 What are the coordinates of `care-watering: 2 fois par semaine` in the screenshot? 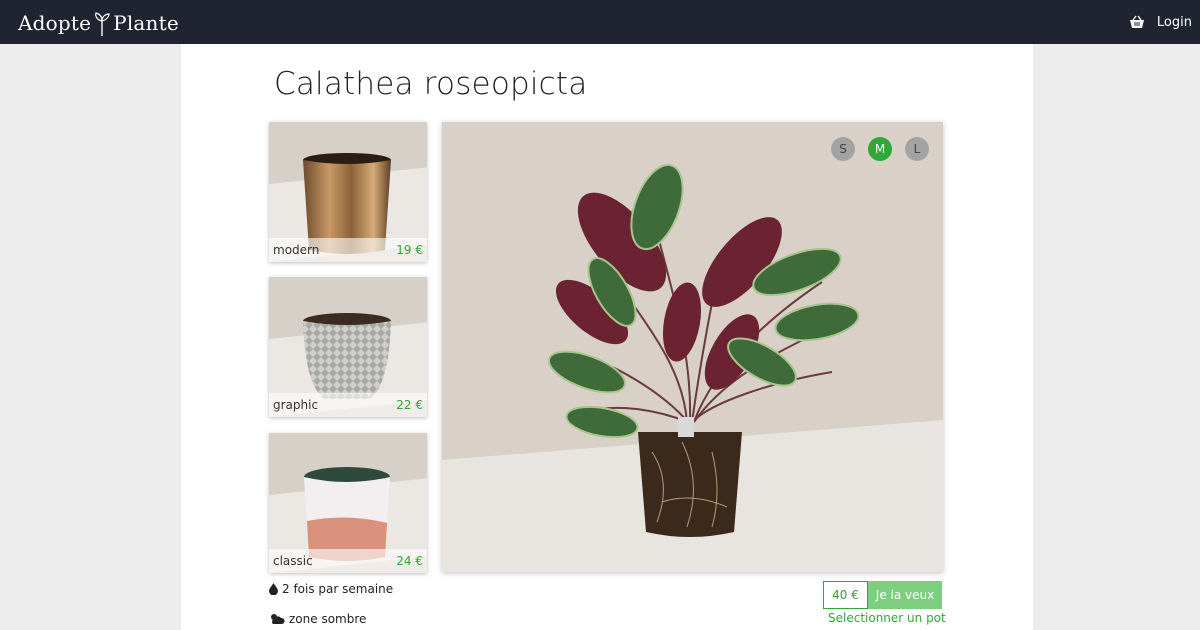 It's located at (331, 589).